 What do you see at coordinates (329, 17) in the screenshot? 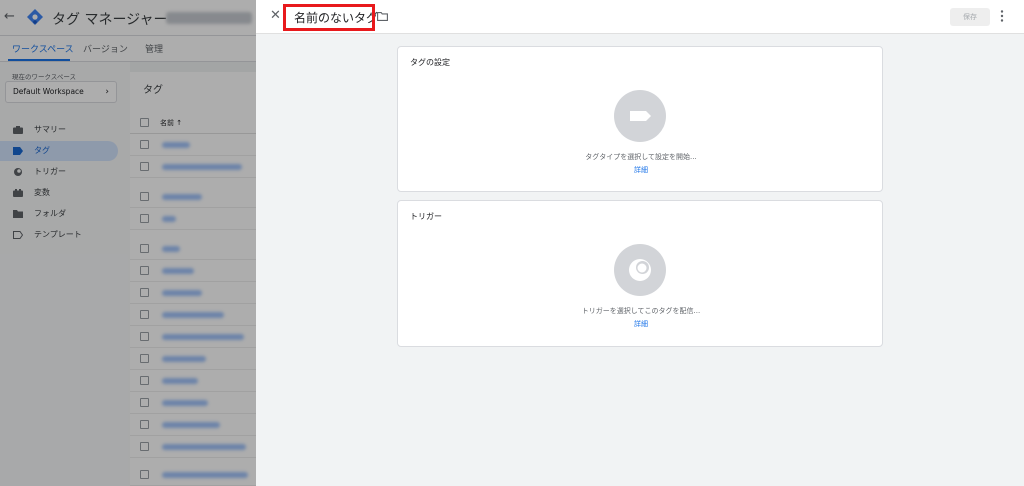
I see `highlight-box` at bounding box center [329, 17].